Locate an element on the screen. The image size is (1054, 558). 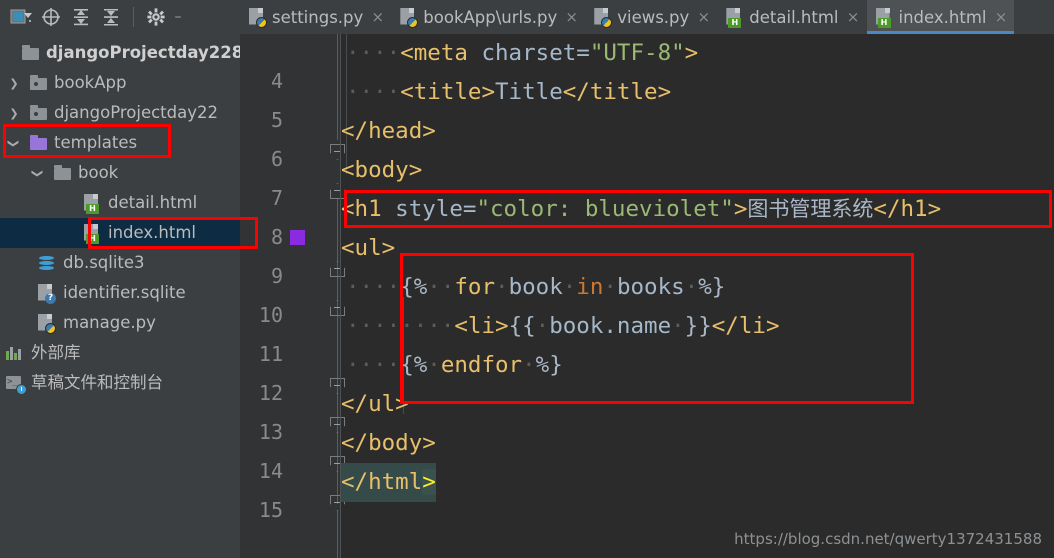
code-line-11: ········<li>{{·book.name·}}</li> is located at coordinates (563, 326).